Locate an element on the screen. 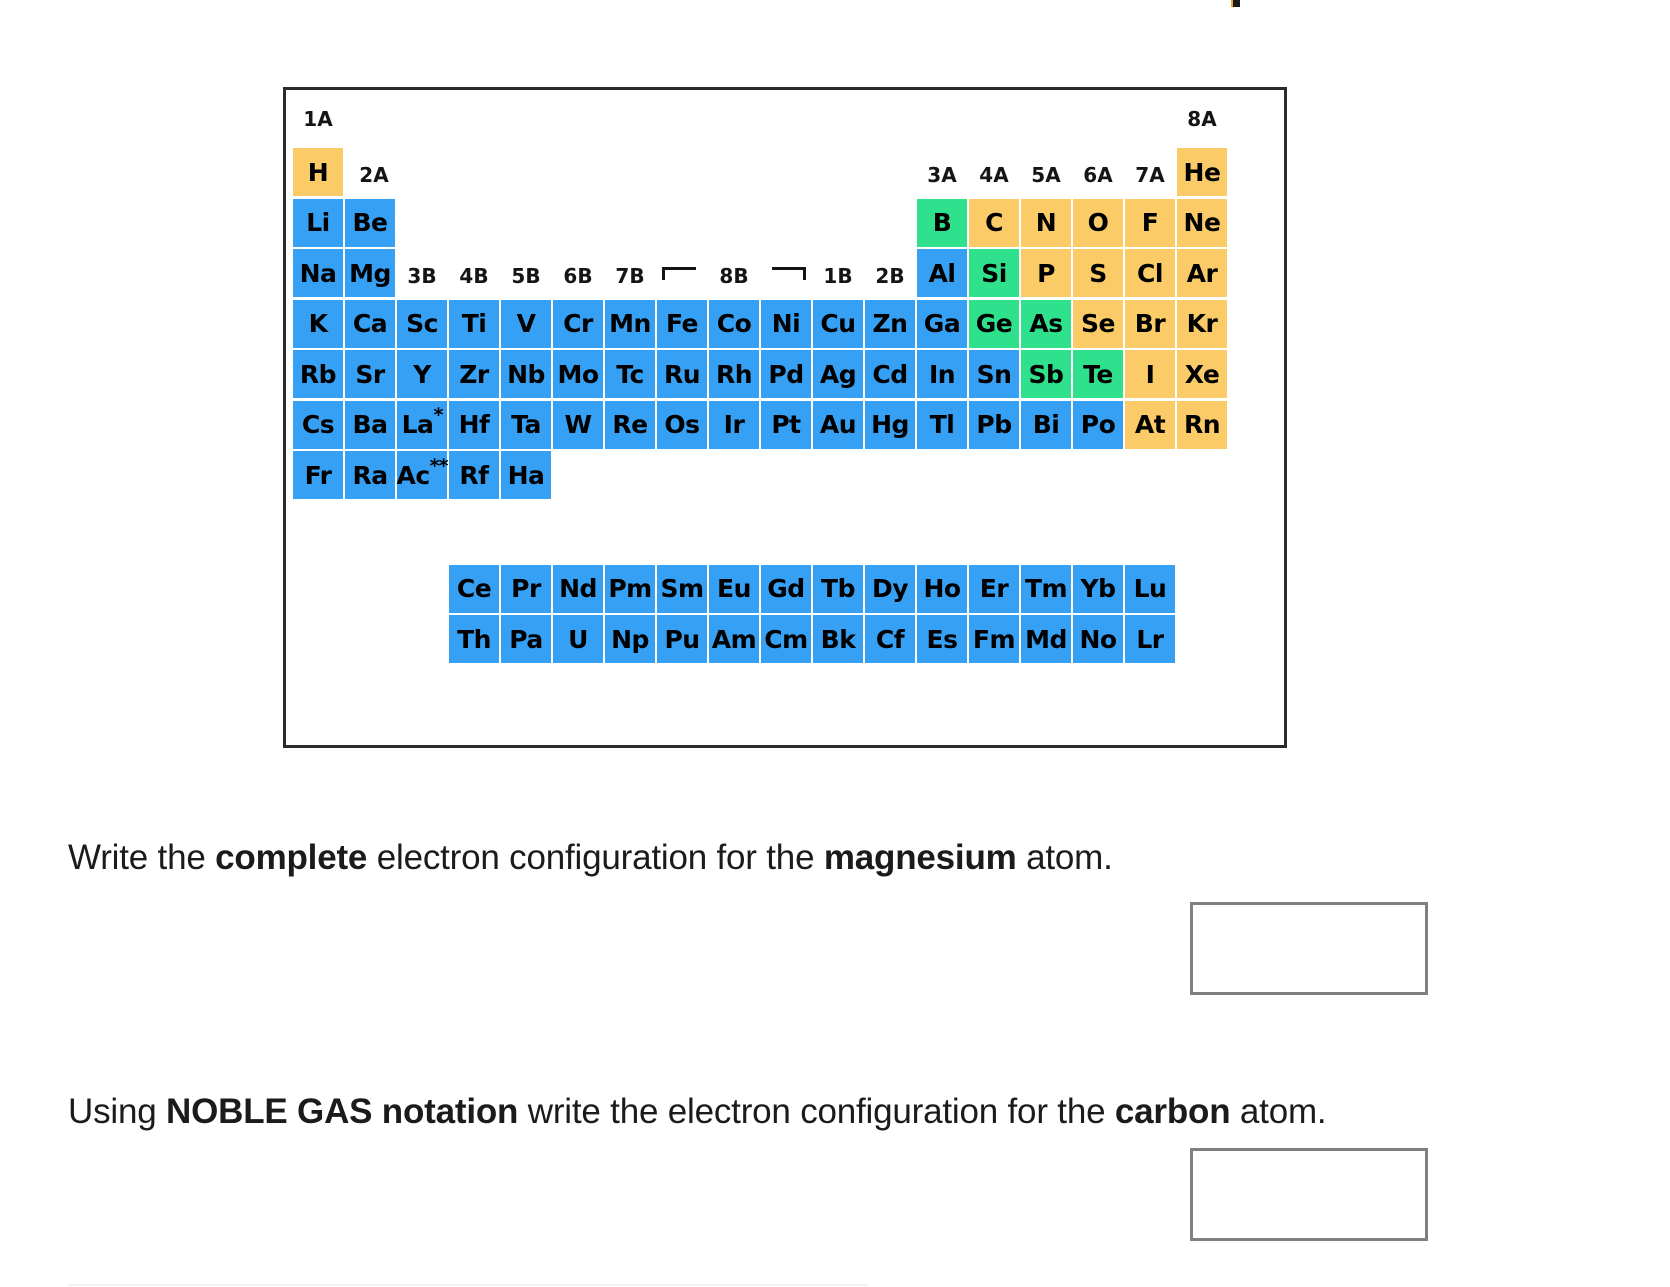 The width and height of the screenshot is (1670, 1287). element-footnote-marker: ** is located at coordinates (439, 465).